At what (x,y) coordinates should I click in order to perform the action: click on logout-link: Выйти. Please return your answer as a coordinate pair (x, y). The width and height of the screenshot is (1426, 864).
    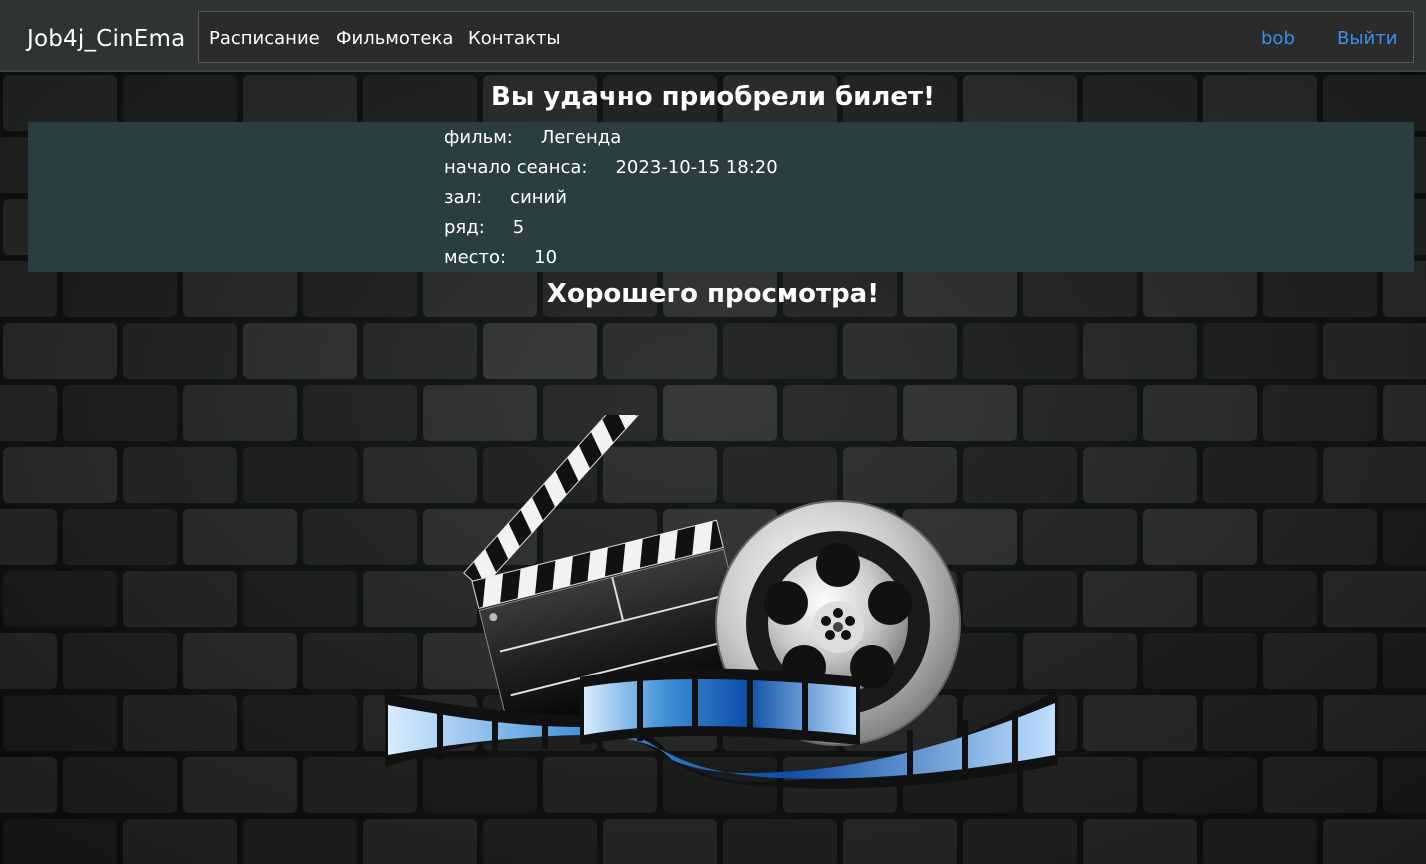
    Looking at the image, I should click on (1367, 39).